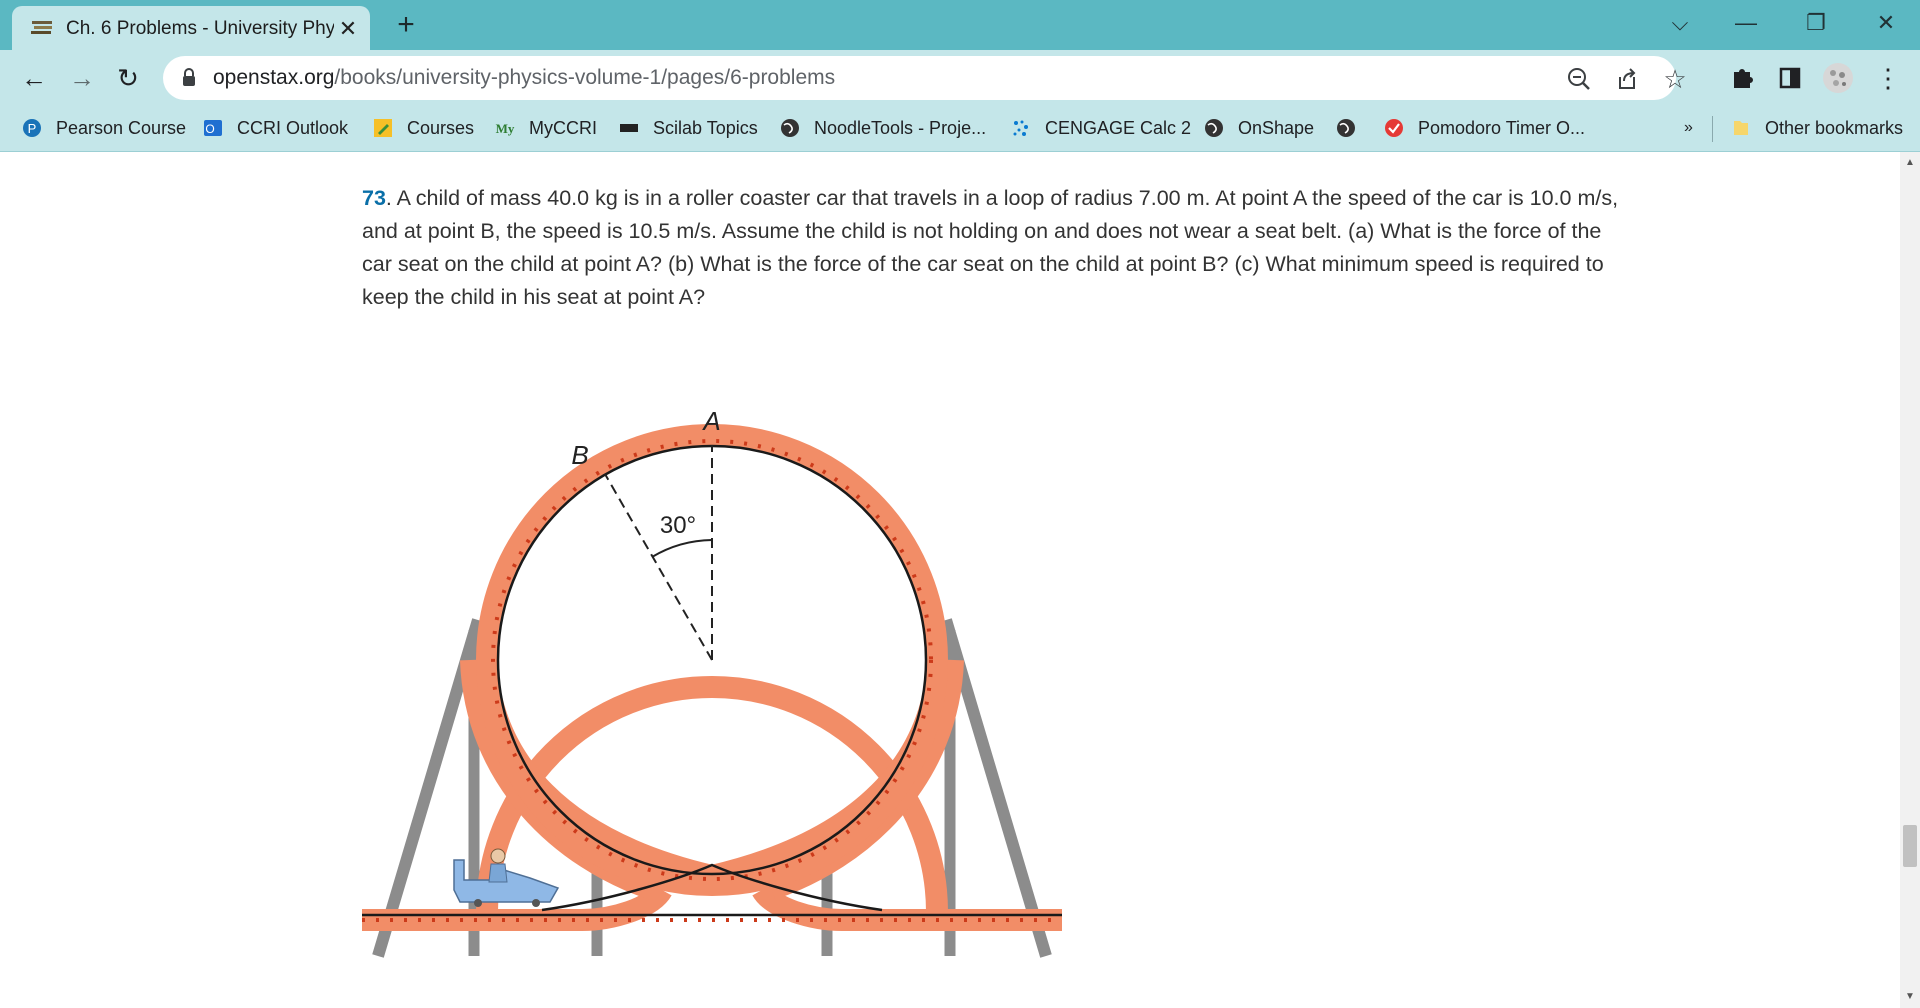 The height and width of the screenshot is (1008, 1920). I want to click on puzzle-icon, so click(1742, 78).